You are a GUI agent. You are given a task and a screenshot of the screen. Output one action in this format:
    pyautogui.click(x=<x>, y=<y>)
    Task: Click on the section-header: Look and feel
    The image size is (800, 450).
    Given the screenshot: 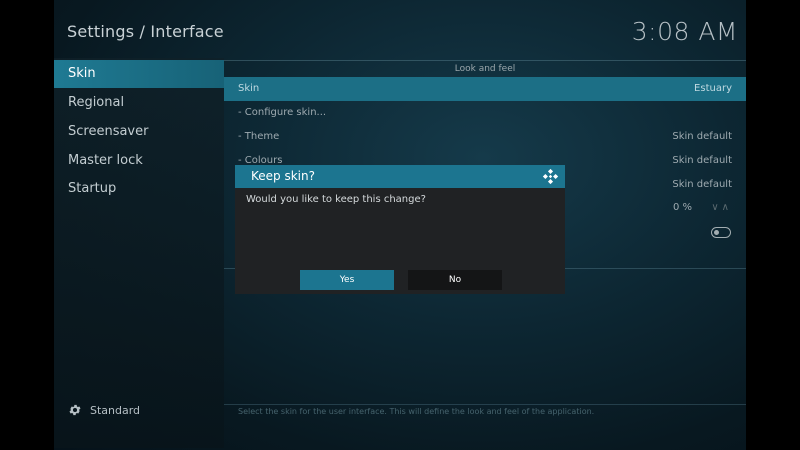 What is the action you would take?
    pyautogui.click(x=485, y=68)
    